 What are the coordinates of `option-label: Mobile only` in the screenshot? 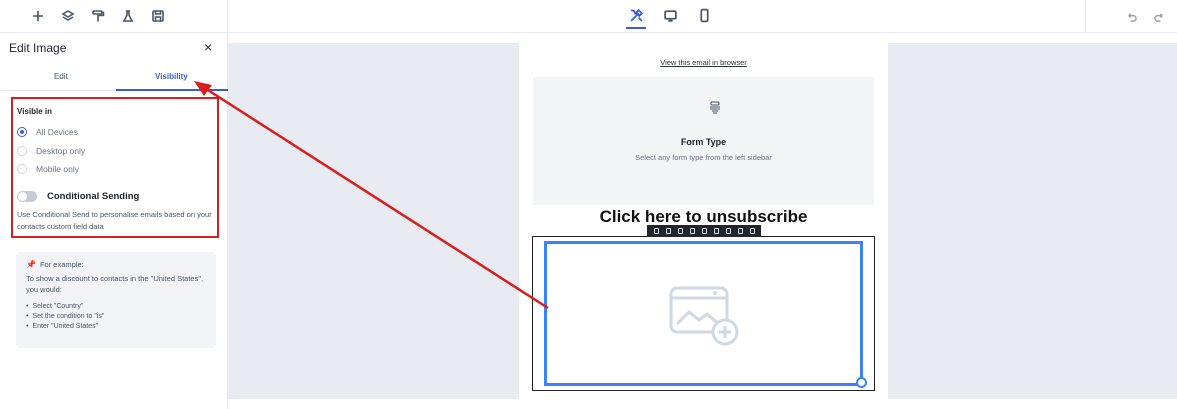 It's located at (57, 169).